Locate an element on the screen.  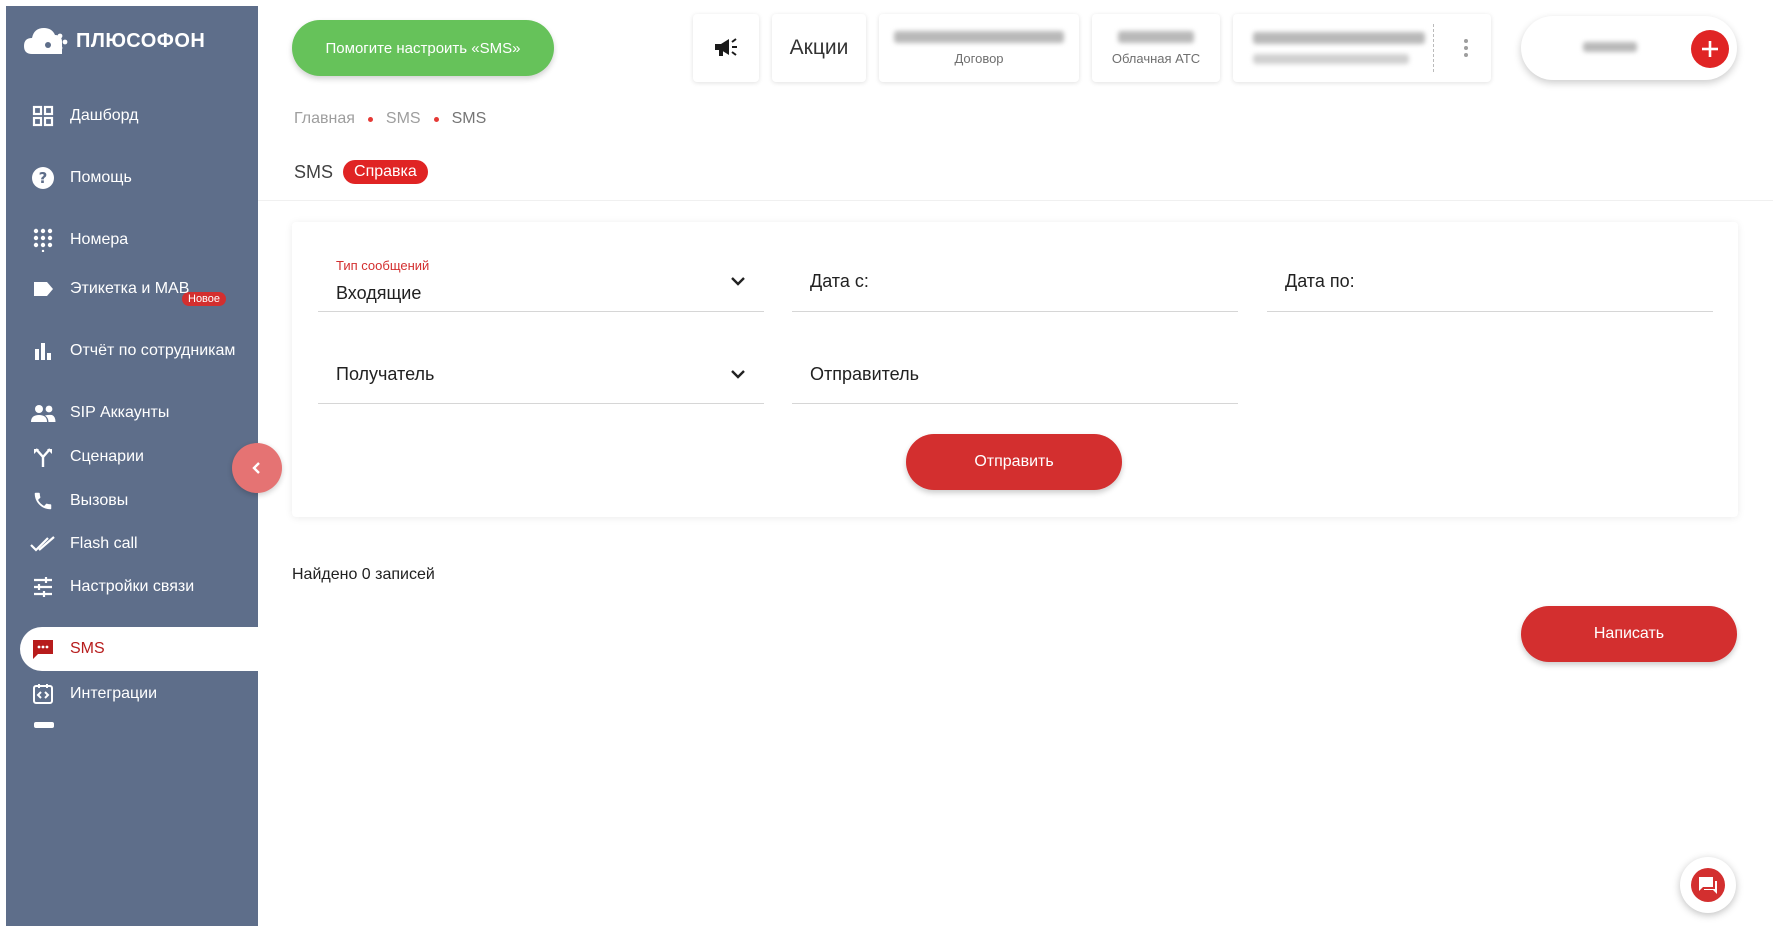
sender-field: Отправитель is located at coordinates (1015, 363).